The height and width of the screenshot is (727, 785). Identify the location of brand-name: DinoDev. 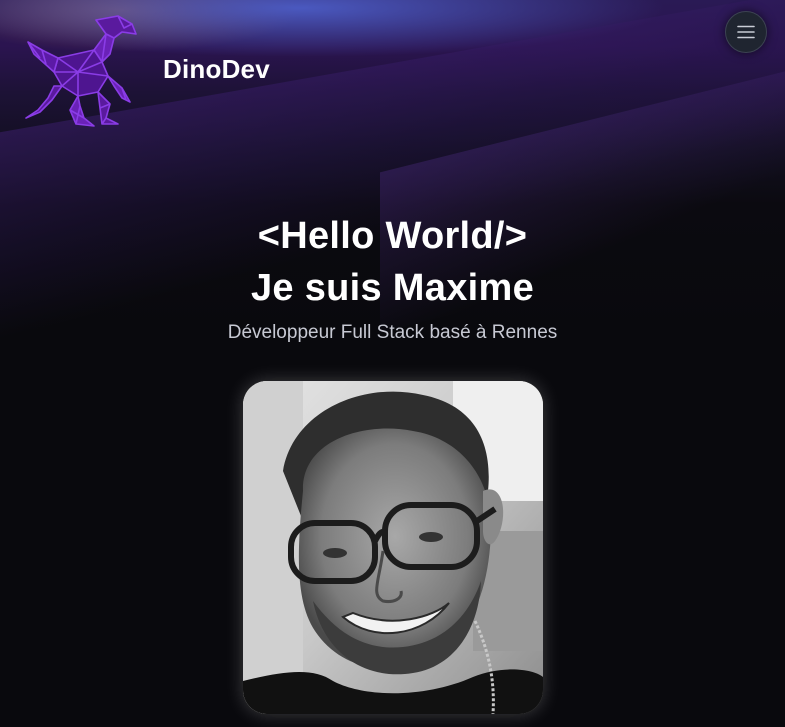
(216, 69).